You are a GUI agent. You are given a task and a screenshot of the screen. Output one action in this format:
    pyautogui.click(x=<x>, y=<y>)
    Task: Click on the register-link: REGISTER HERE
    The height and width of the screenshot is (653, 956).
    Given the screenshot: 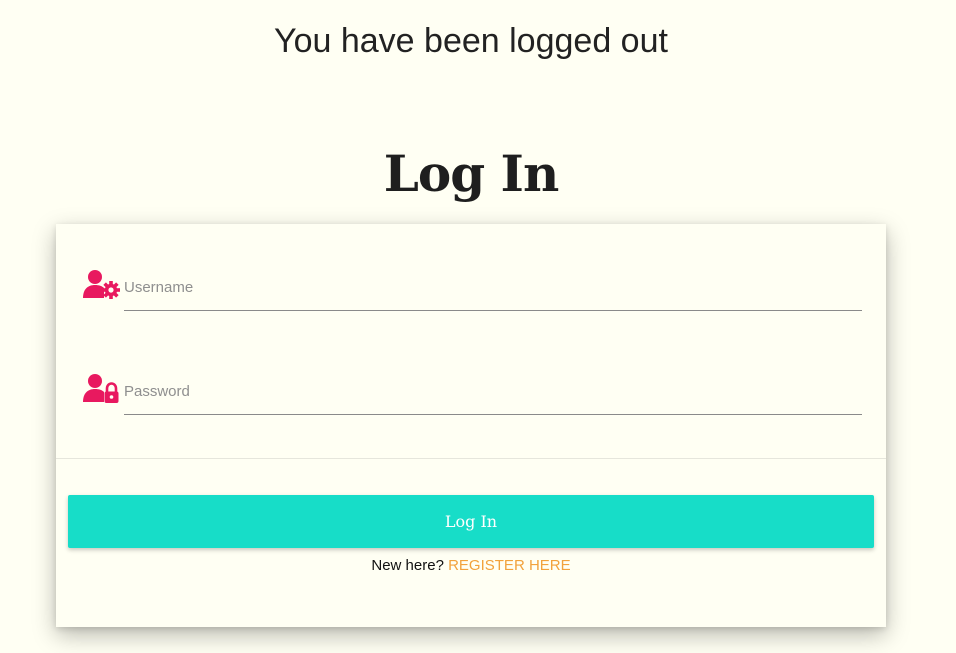 What is the action you would take?
    pyautogui.click(x=509, y=565)
    